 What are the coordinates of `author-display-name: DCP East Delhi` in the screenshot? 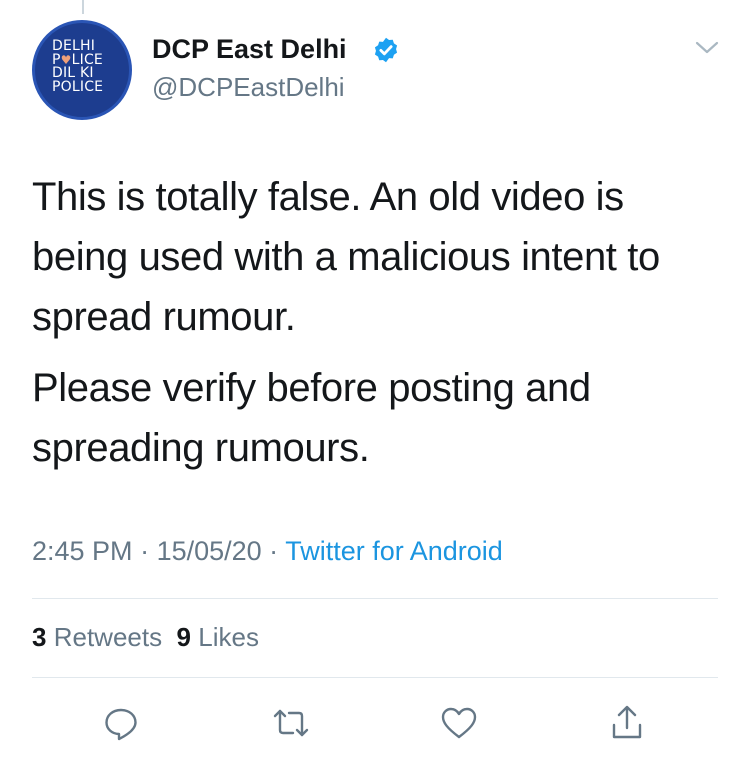 It's located at (249, 49).